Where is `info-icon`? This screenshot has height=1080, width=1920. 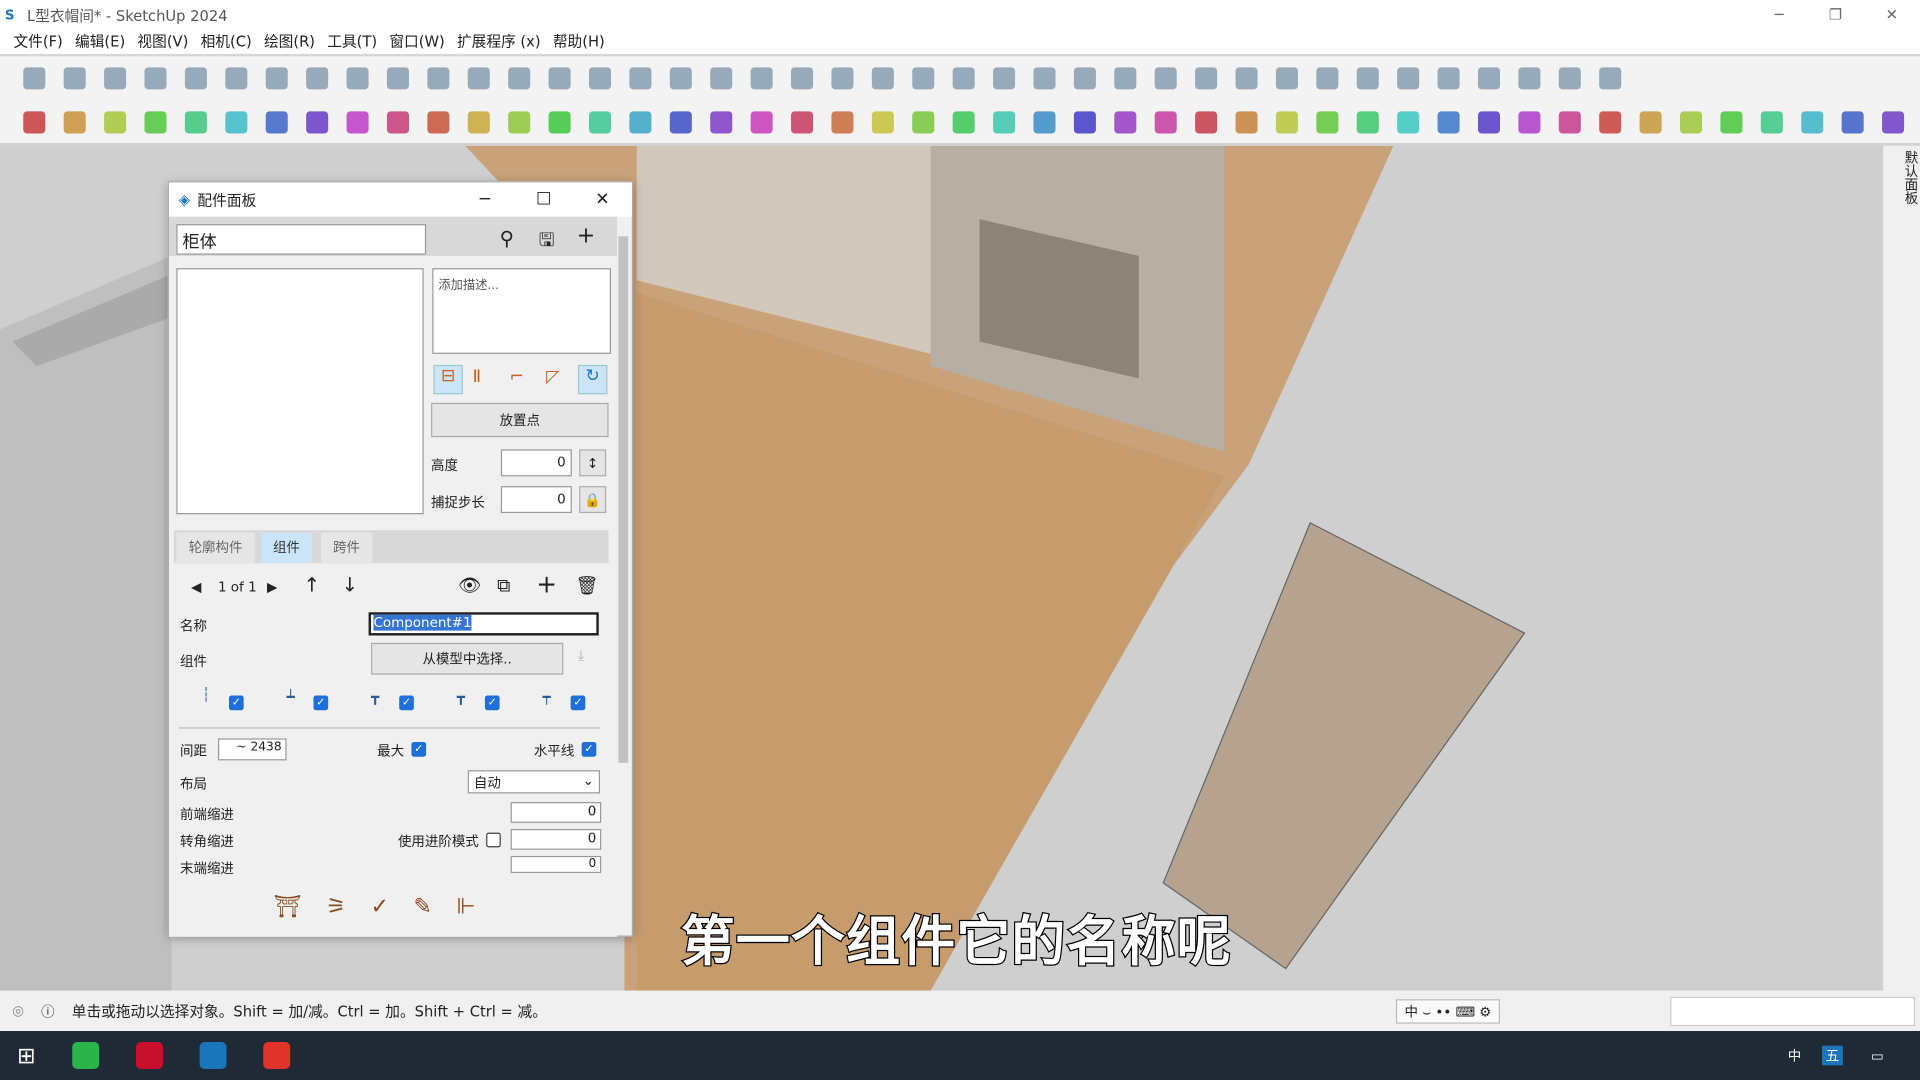
info-icon is located at coordinates (1529, 78).